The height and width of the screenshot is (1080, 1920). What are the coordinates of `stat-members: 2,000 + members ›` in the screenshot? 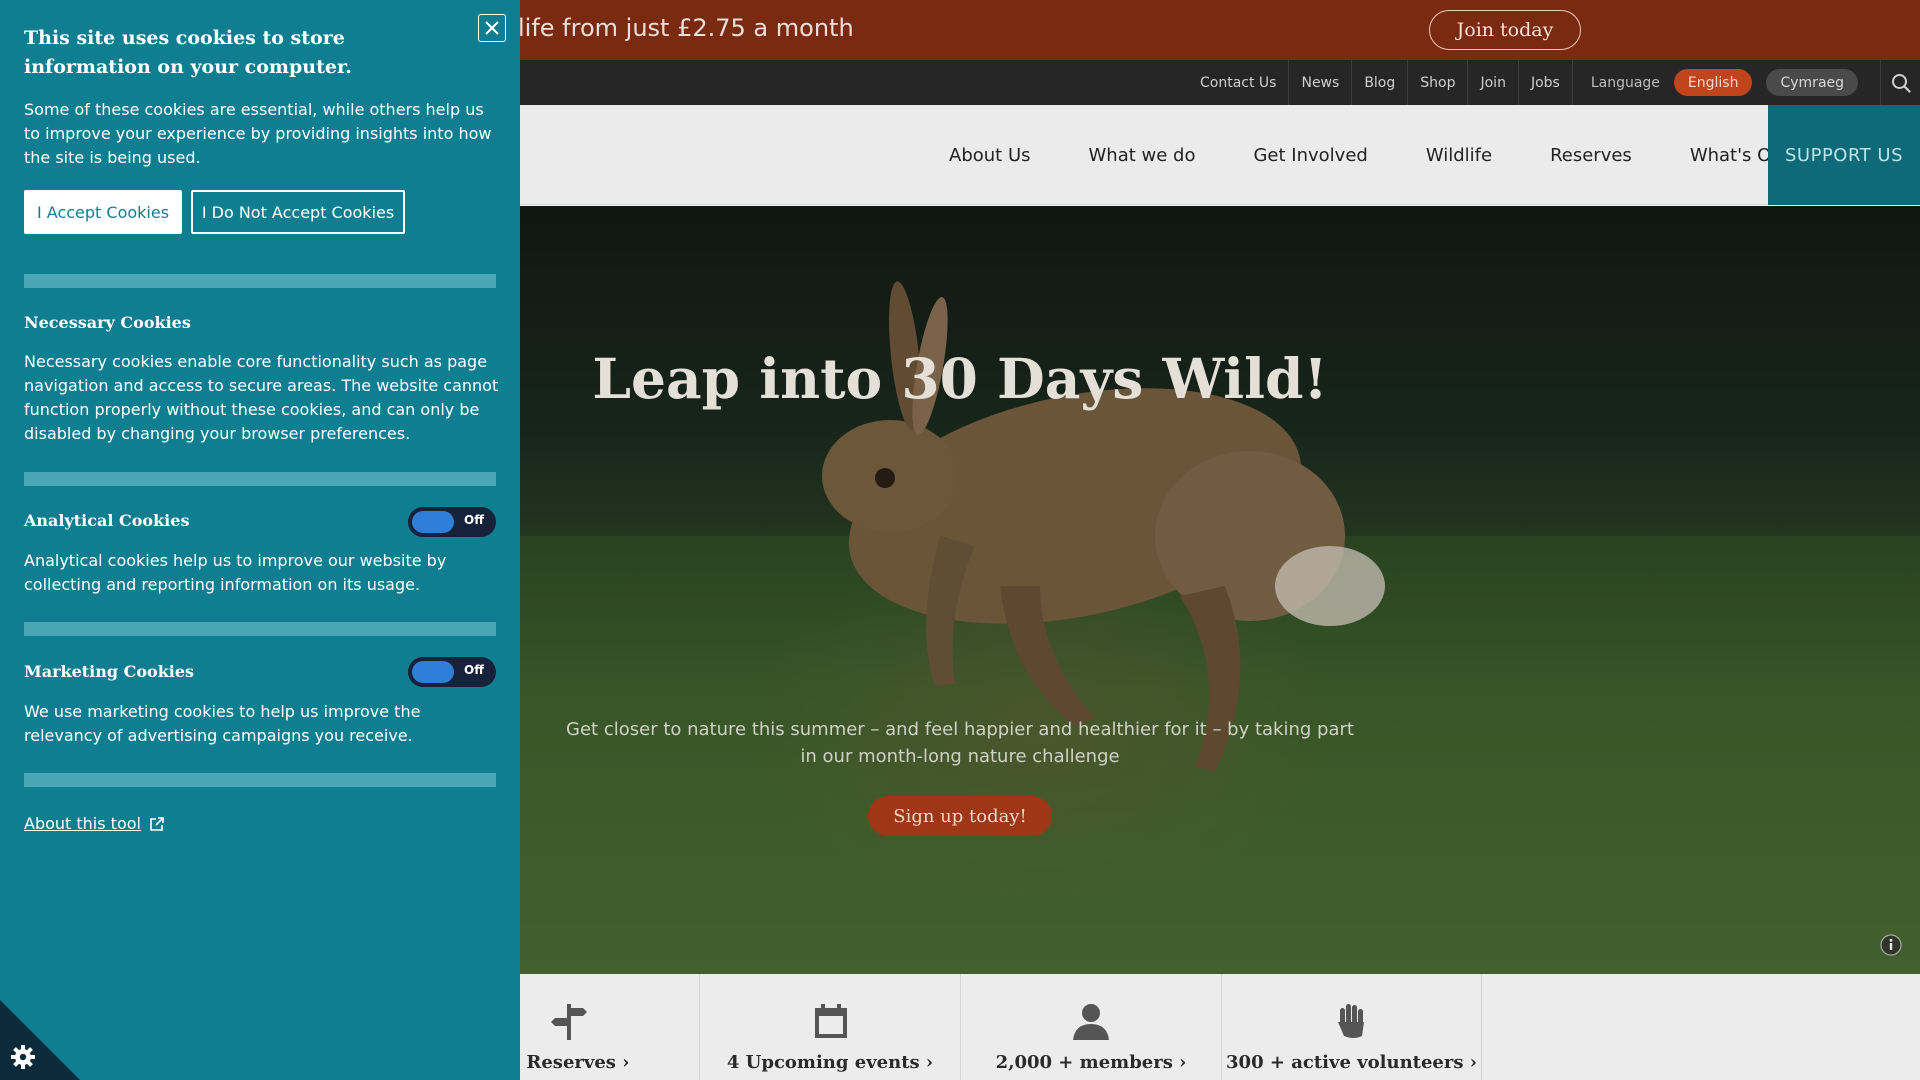 It's located at (1091, 1027).